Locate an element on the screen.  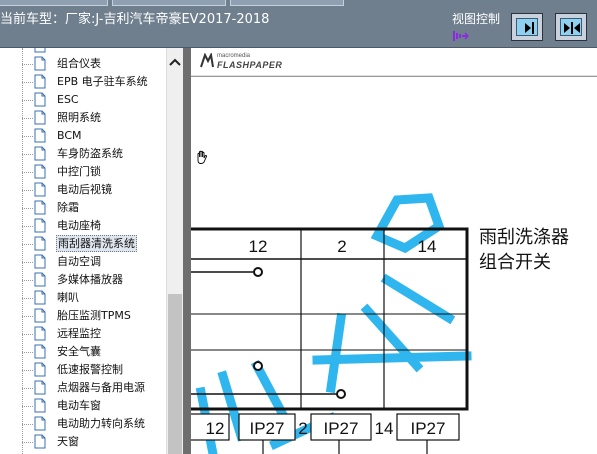
tree-item-label: 电动座椅 is located at coordinates (79, 225).